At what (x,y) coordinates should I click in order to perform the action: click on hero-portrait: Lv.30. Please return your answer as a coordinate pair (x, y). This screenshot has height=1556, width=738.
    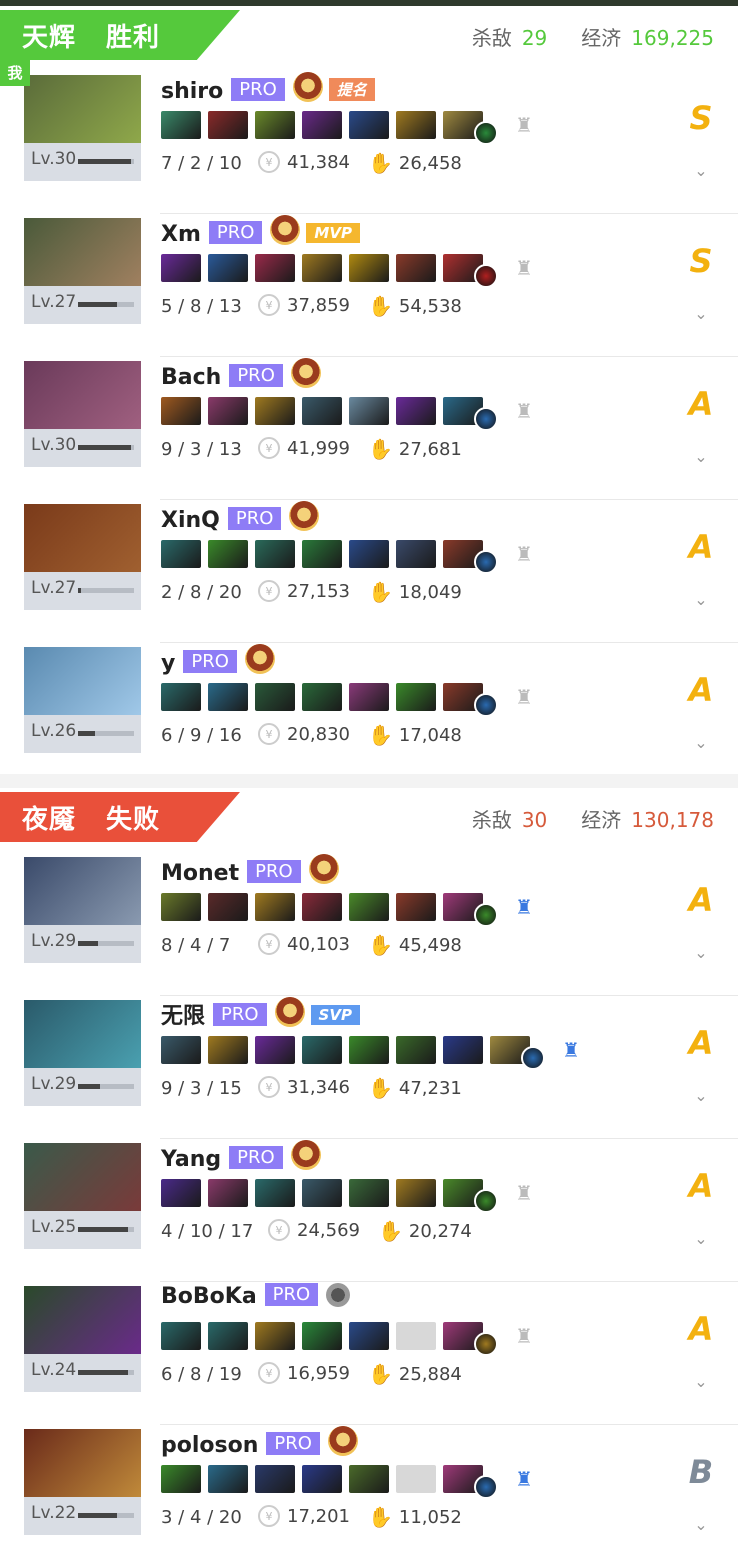
    Looking at the image, I should click on (82, 414).